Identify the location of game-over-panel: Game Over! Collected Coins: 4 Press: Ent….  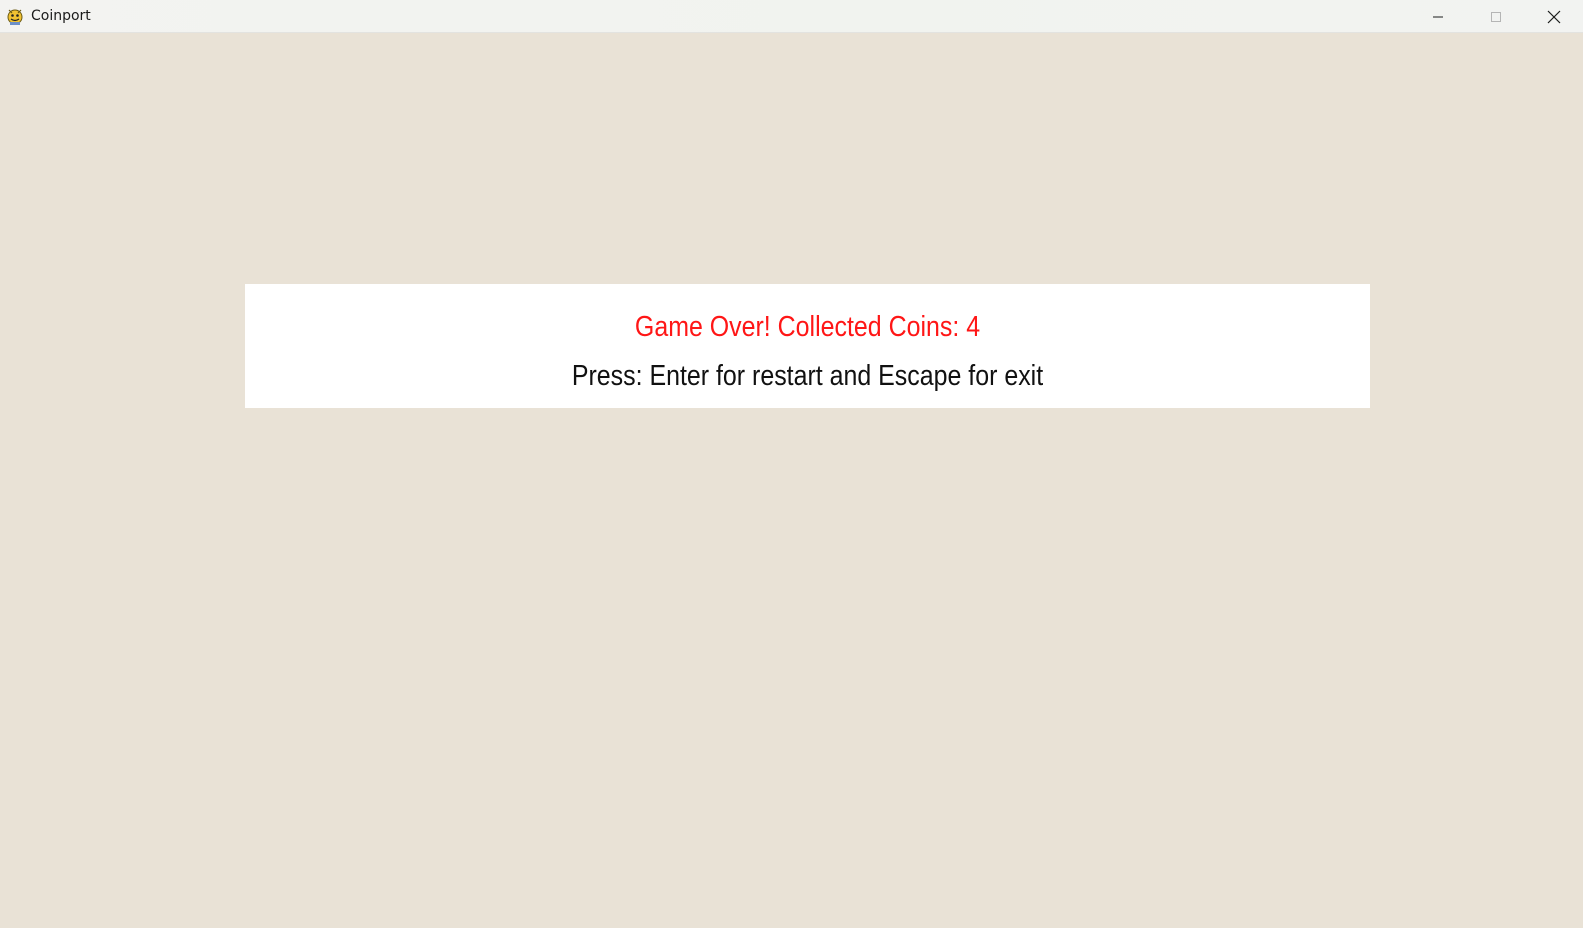
(807, 346).